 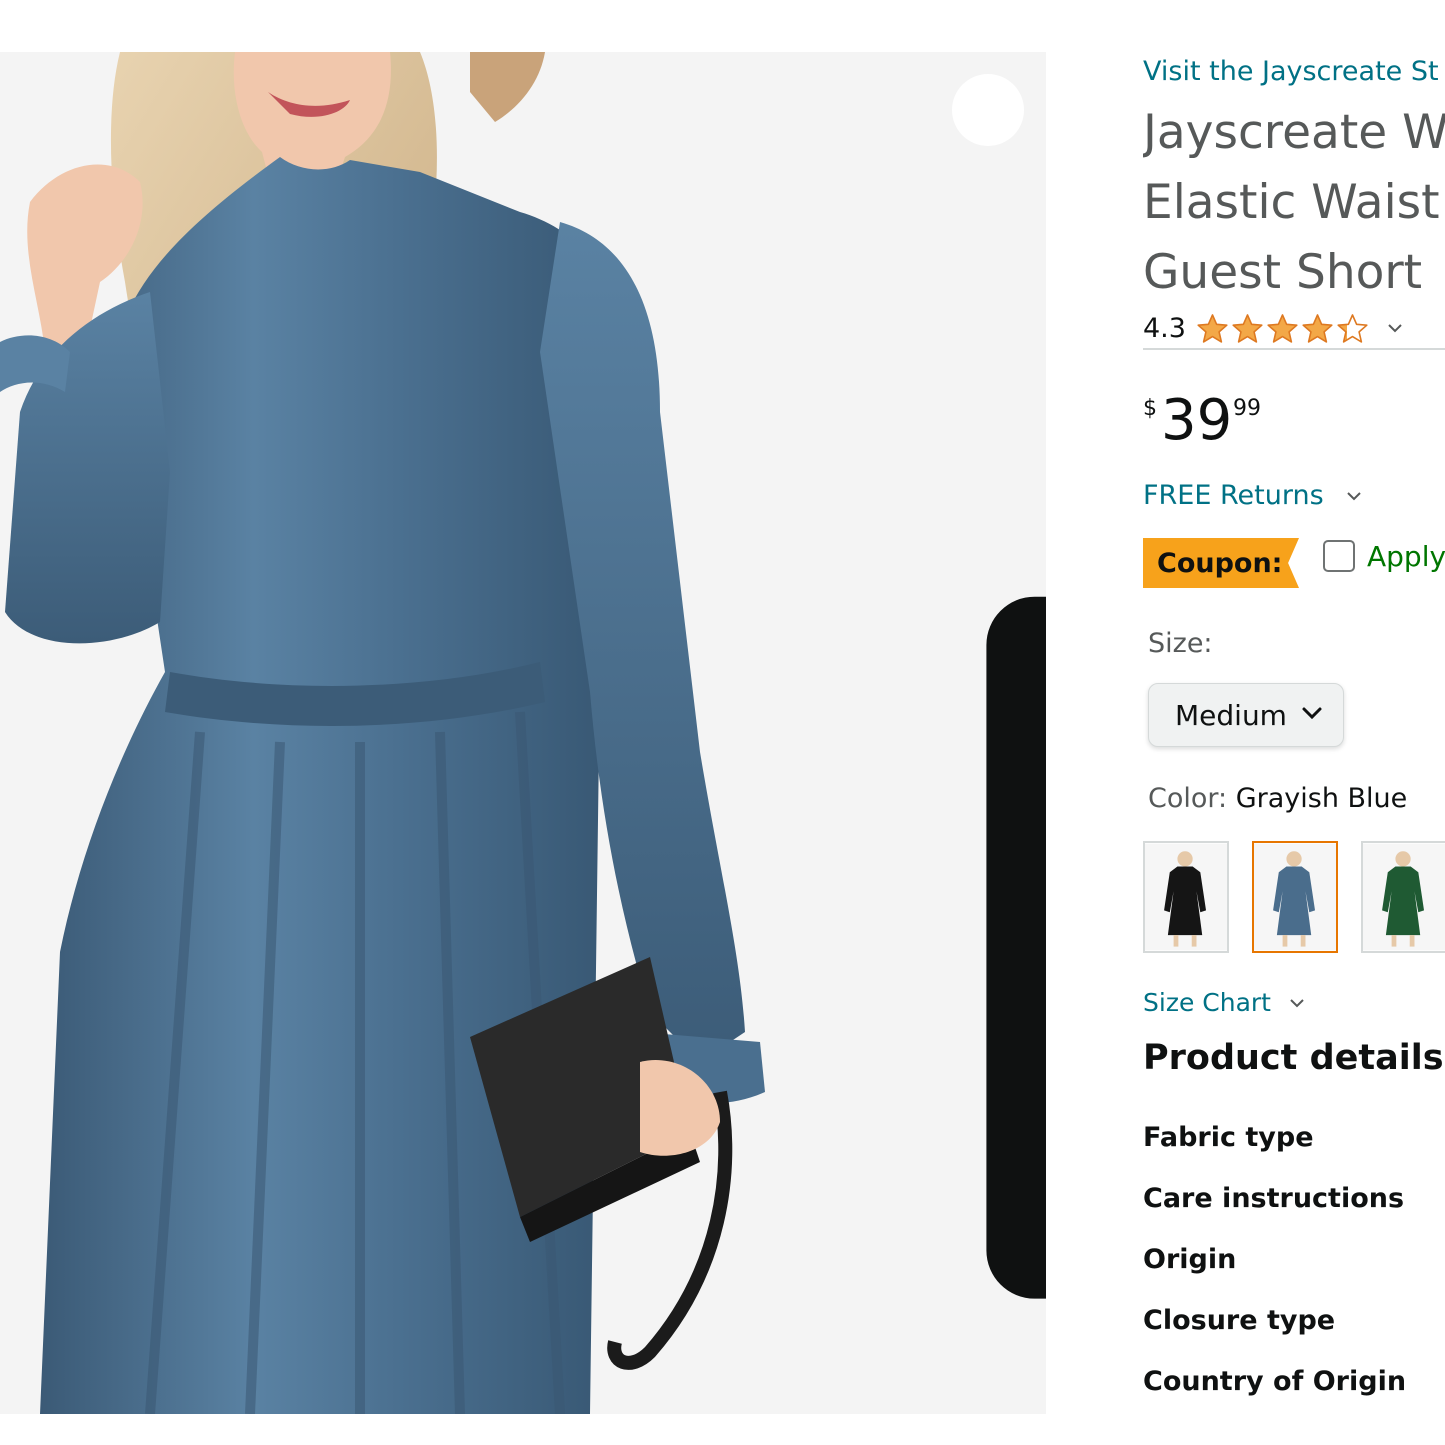 I want to click on share-button, so click(x=999, y=686).